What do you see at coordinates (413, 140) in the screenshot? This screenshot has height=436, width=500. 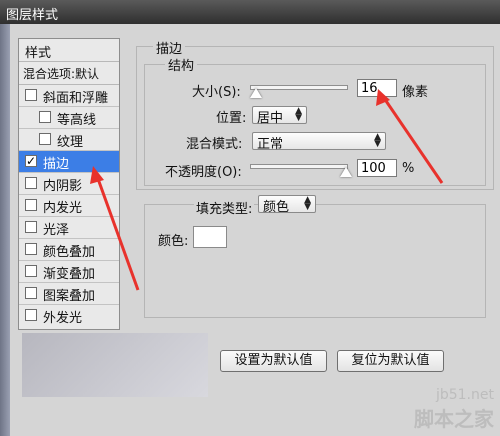 I see `arrow-to-size-input` at bounding box center [413, 140].